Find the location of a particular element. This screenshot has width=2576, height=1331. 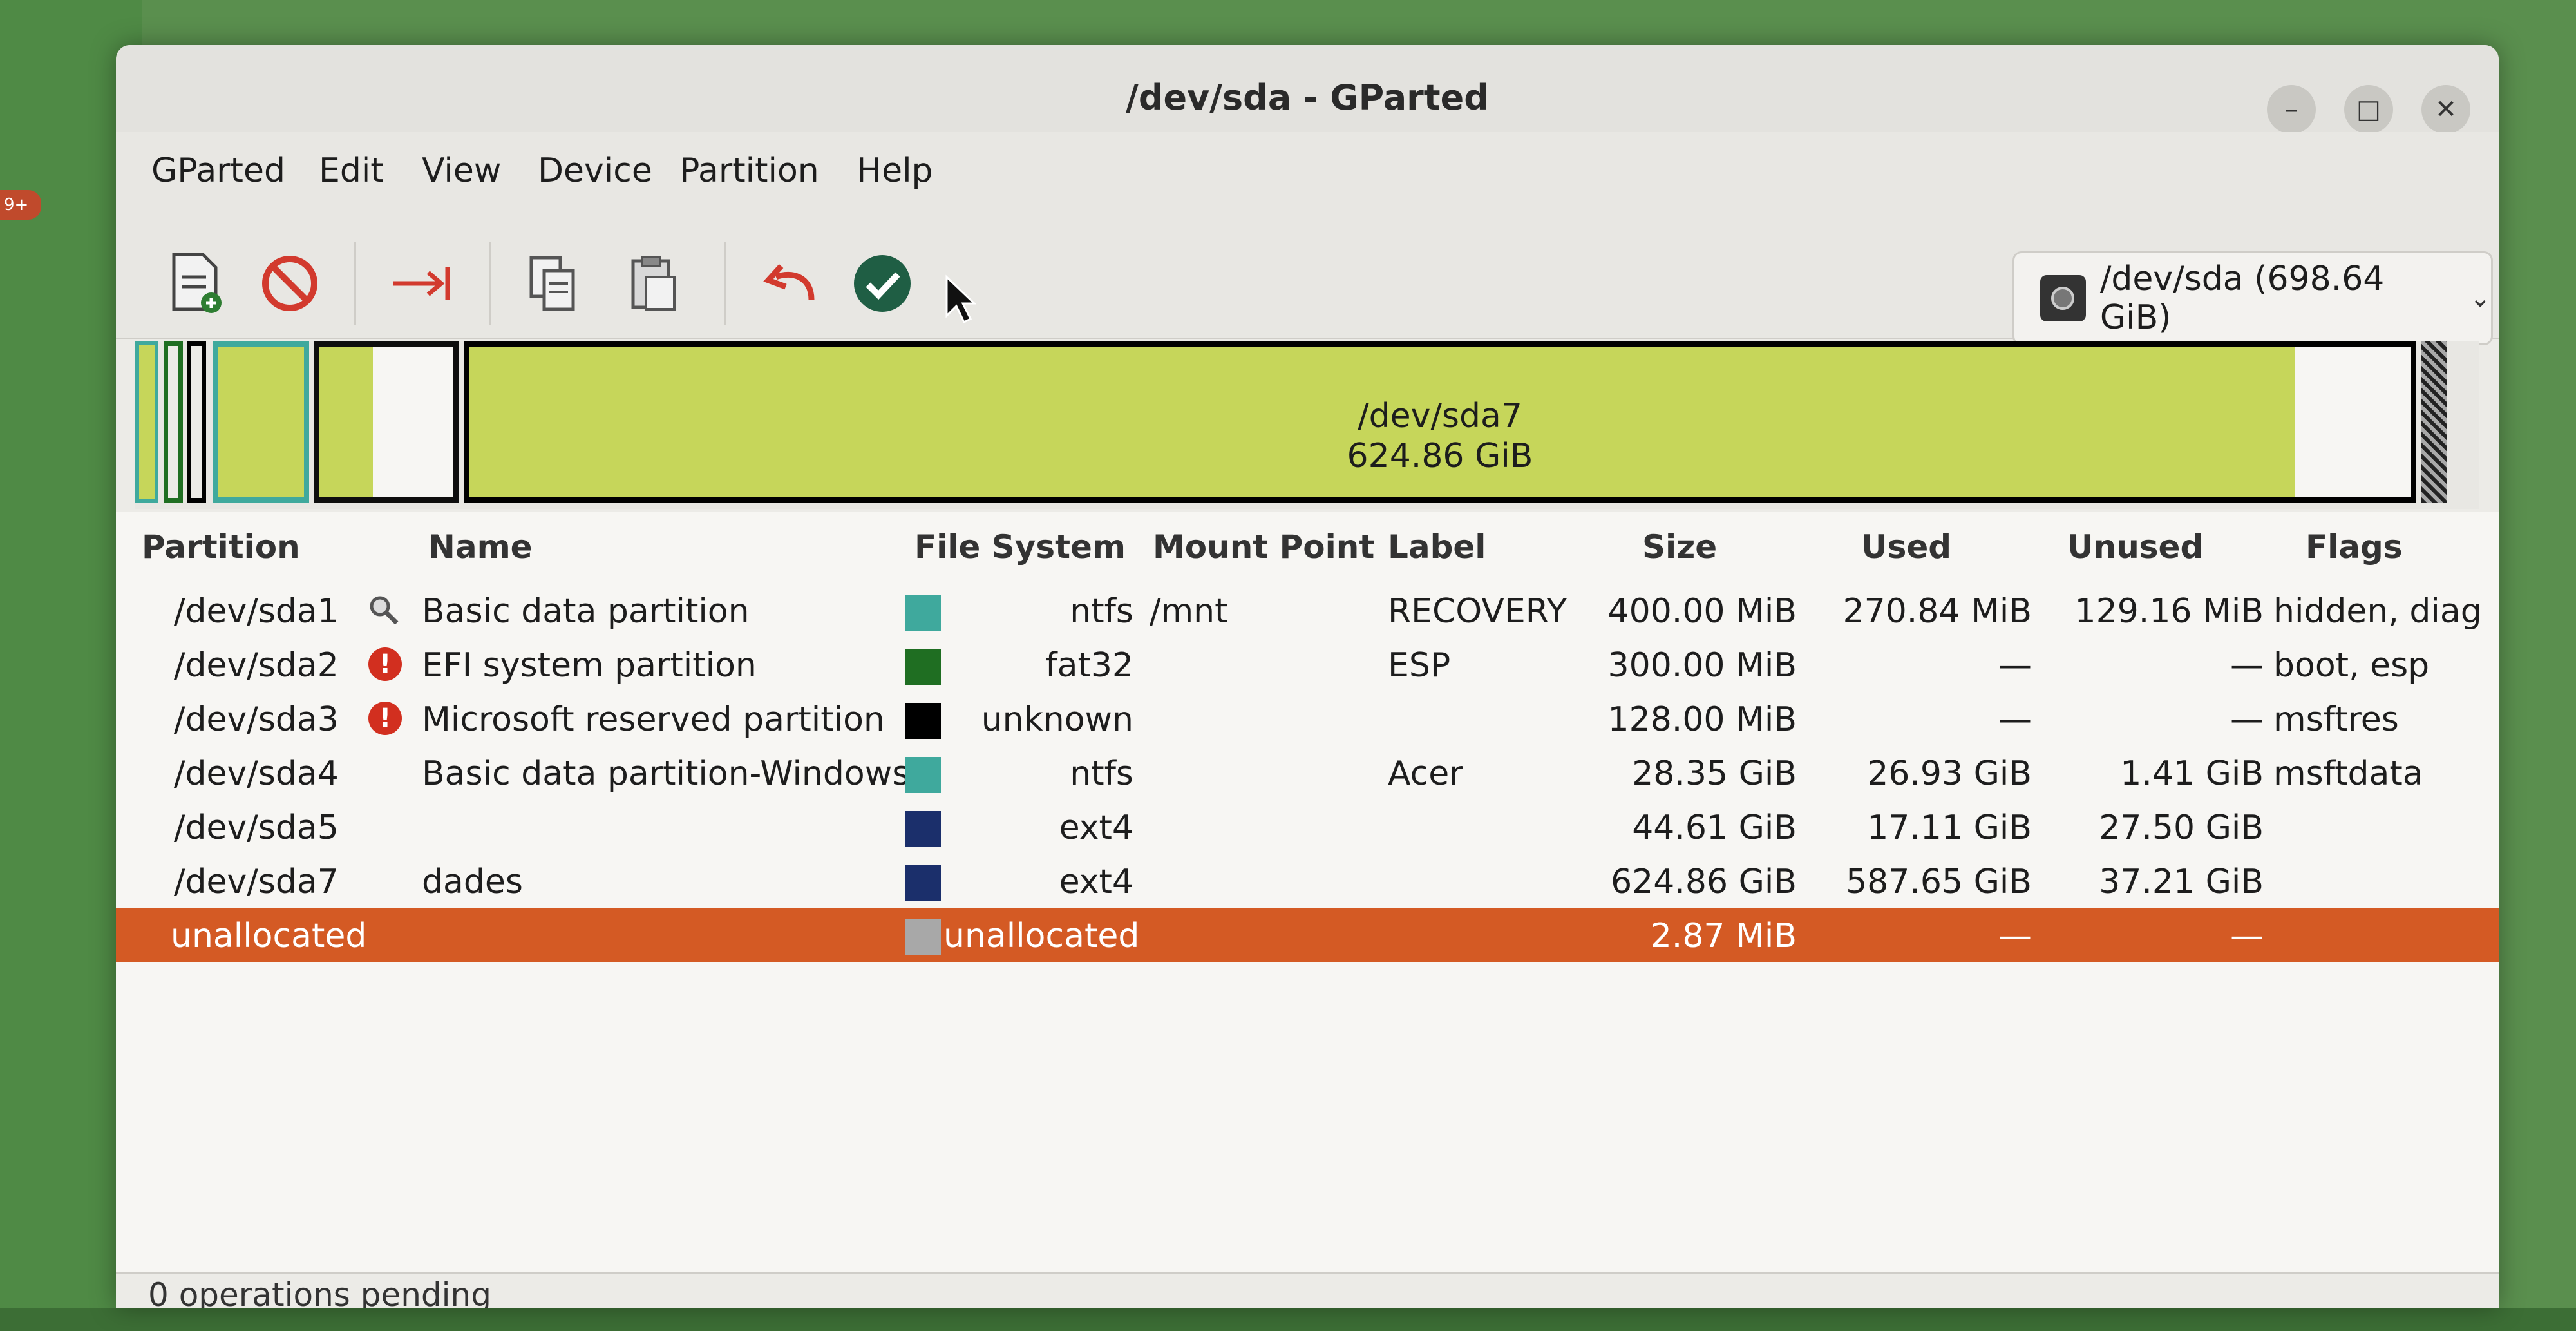

undo-button is located at coordinates (788, 283).